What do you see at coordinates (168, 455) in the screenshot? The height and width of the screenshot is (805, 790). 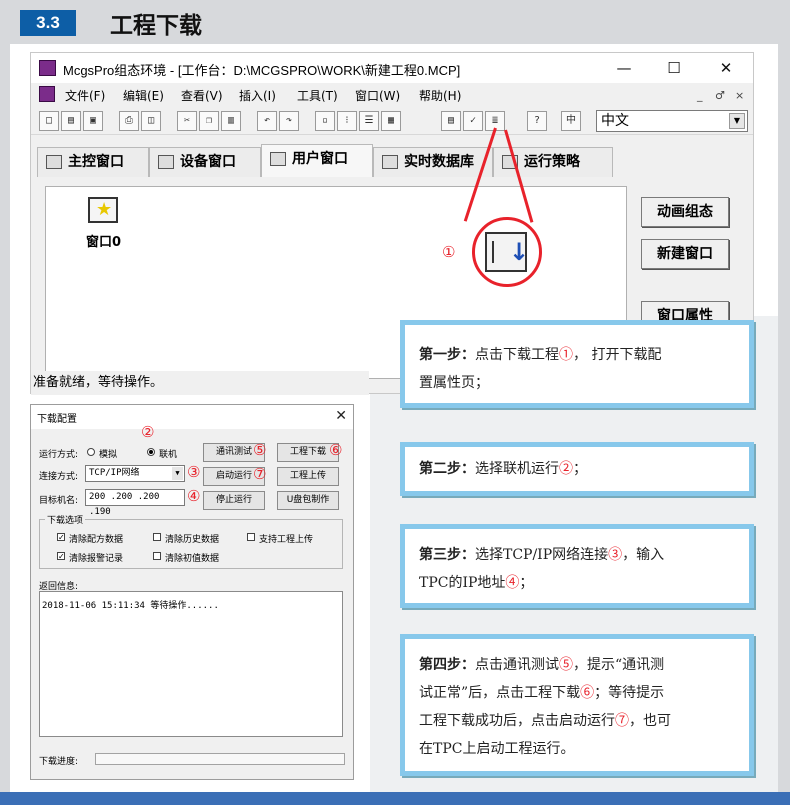 I see `radio-online-label: 联机` at bounding box center [168, 455].